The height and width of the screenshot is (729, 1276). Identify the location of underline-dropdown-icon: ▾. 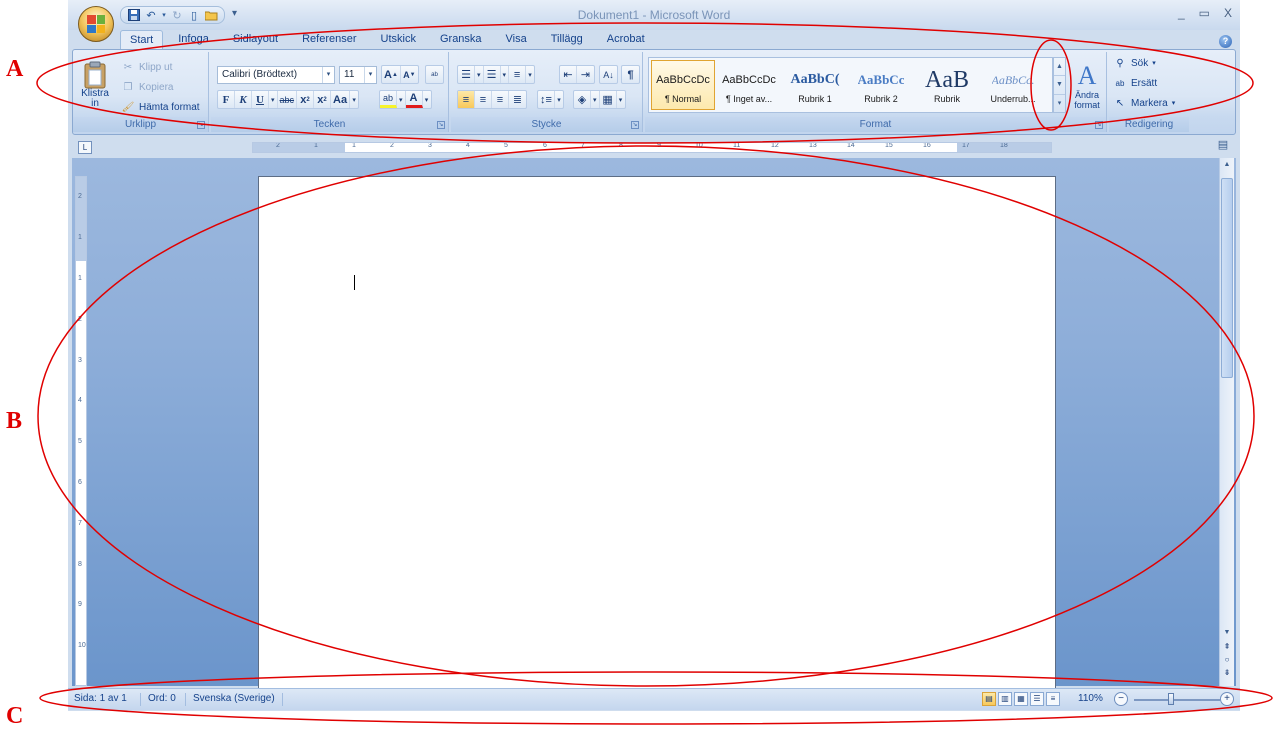
(273, 99).